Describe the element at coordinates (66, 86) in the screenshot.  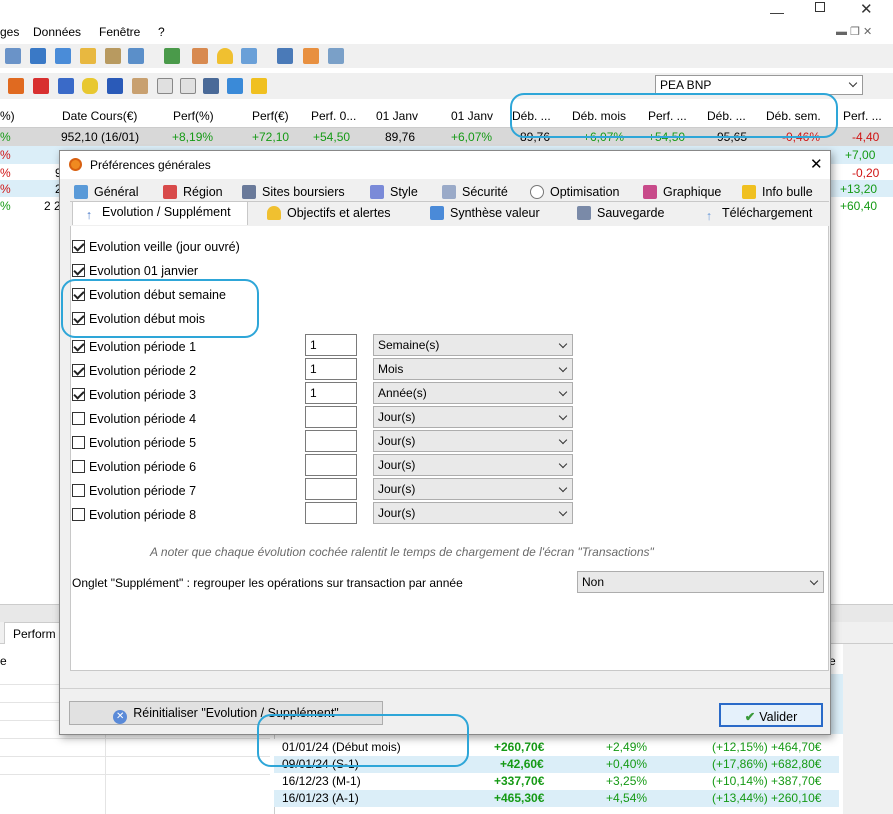
I see `download-blue-icon` at that location.